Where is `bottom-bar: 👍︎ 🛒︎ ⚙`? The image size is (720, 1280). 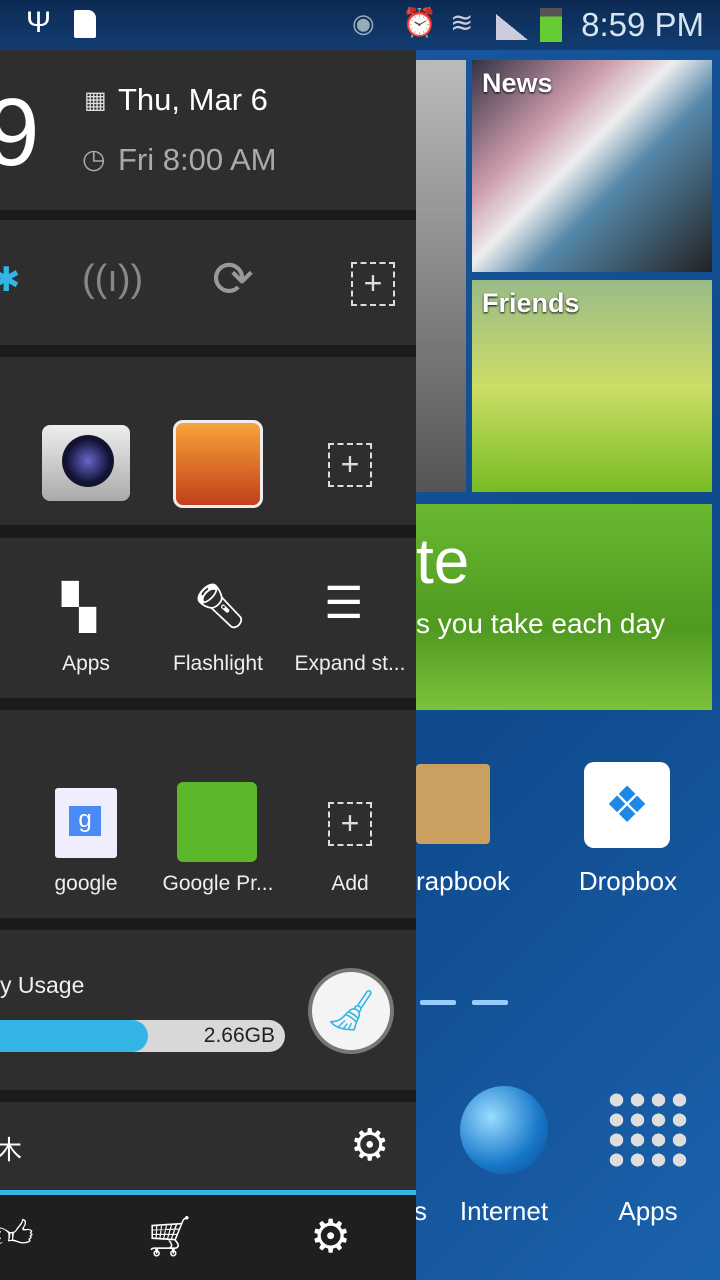
bottom-bar: 👍︎ 🛒︎ ⚙ is located at coordinates (208, 1237).